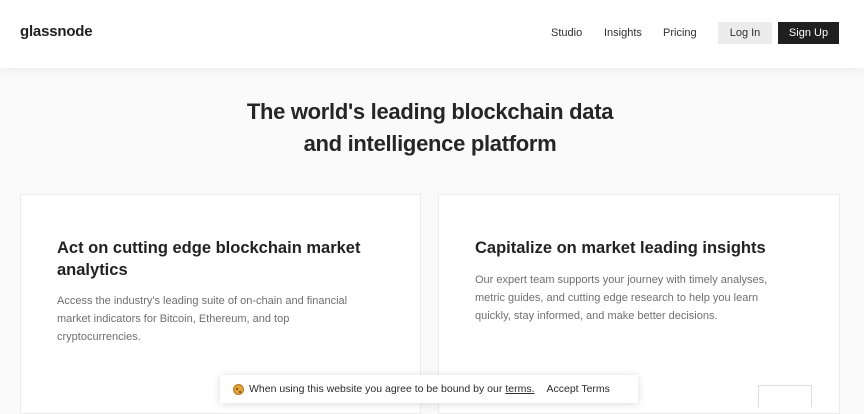 This screenshot has width=864, height=414. What do you see at coordinates (238, 389) in the screenshot?
I see `cookie-icon` at bounding box center [238, 389].